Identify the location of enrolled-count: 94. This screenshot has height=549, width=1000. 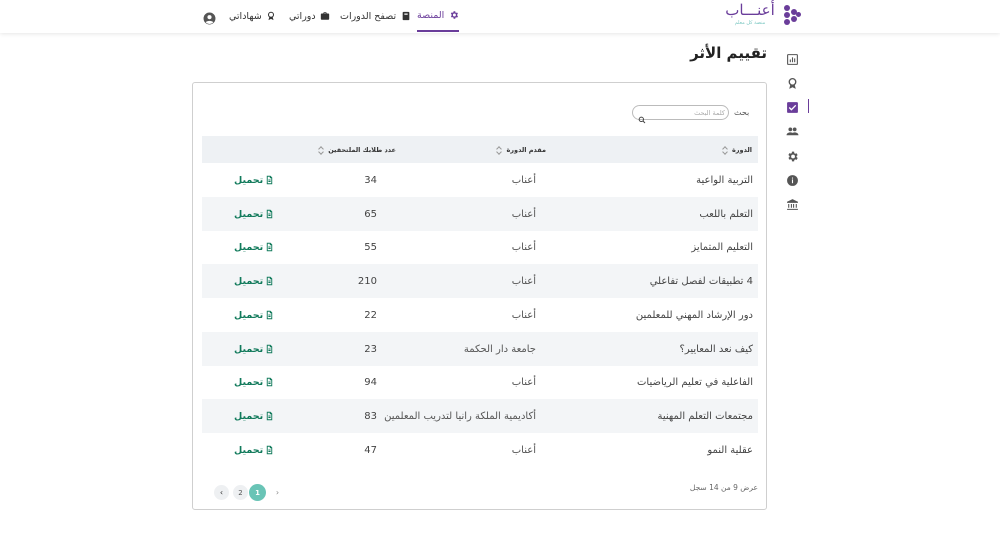
(370, 382).